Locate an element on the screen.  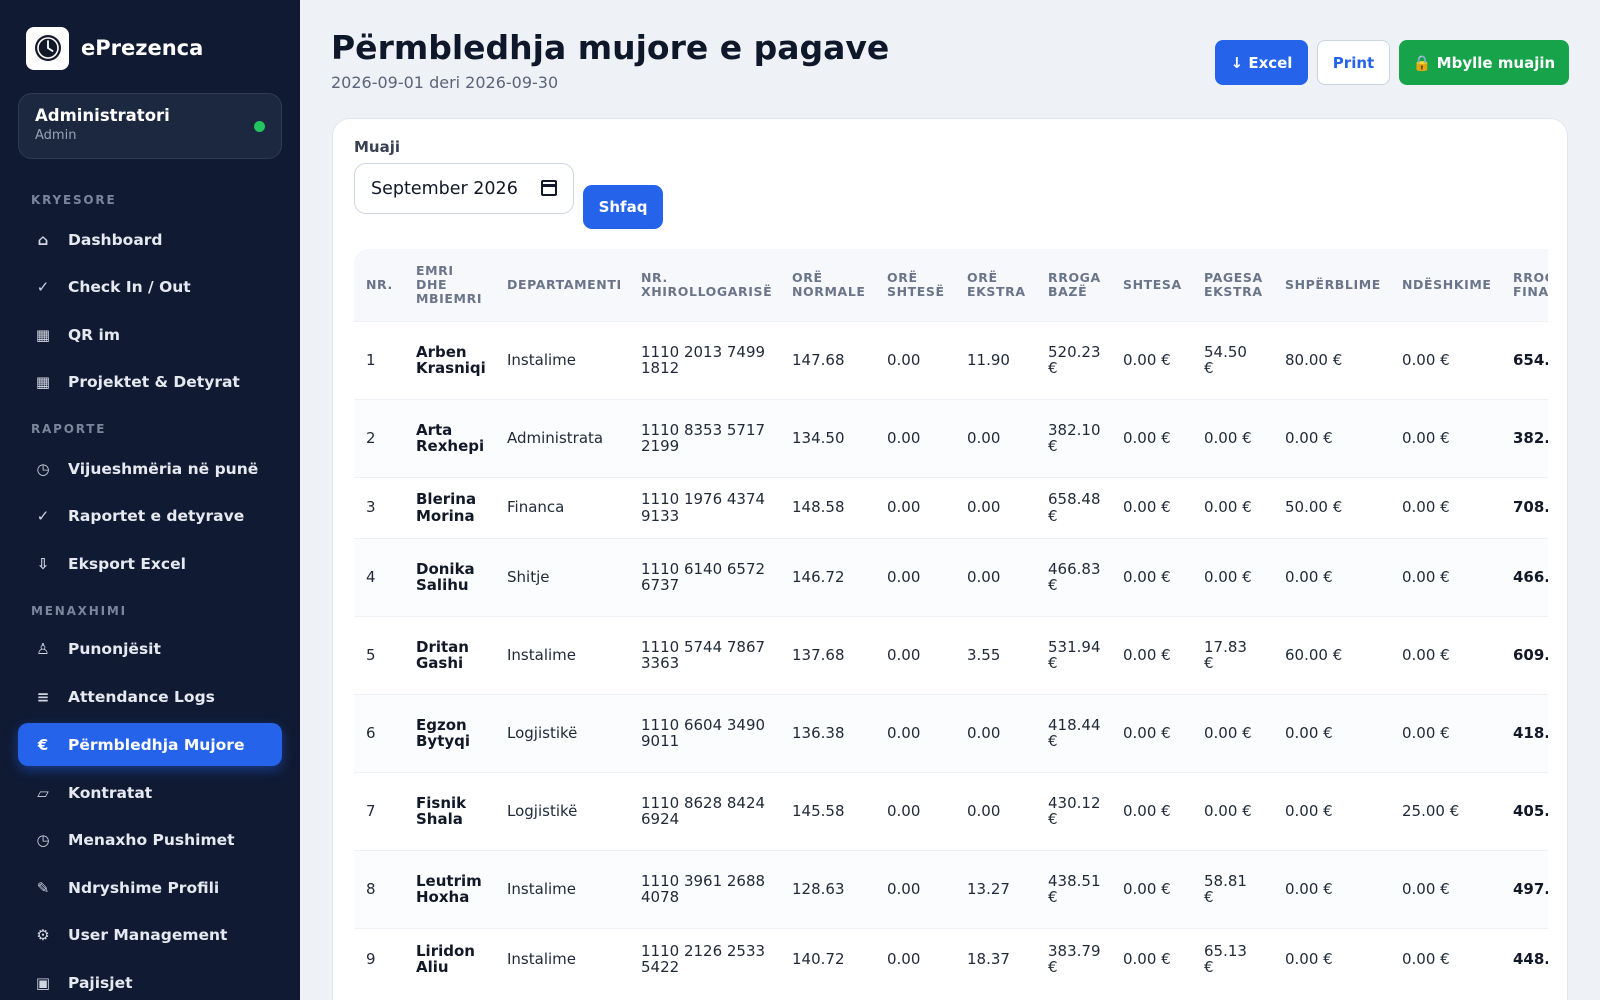
column-header: NDËSHKIME is located at coordinates (1445, 285).